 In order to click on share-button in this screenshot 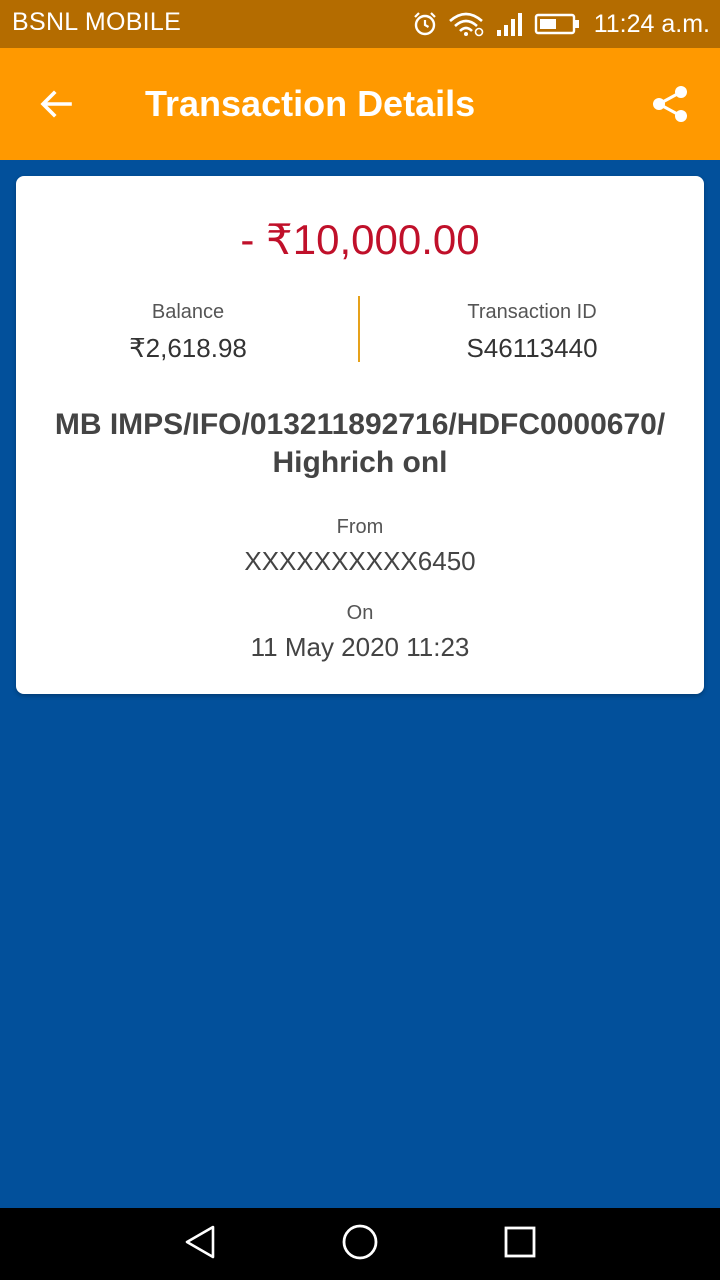, I will do `click(670, 106)`.